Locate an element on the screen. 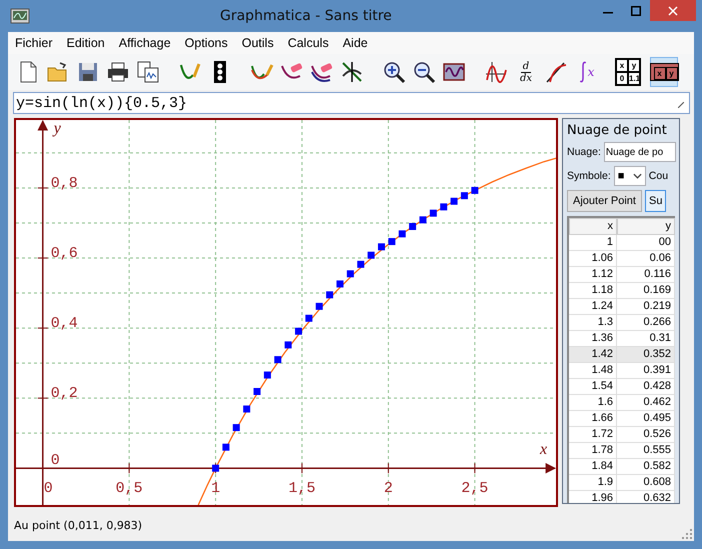 The width and height of the screenshot is (702, 549). table-cell: 1.54 is located at coordinates (593, 386).